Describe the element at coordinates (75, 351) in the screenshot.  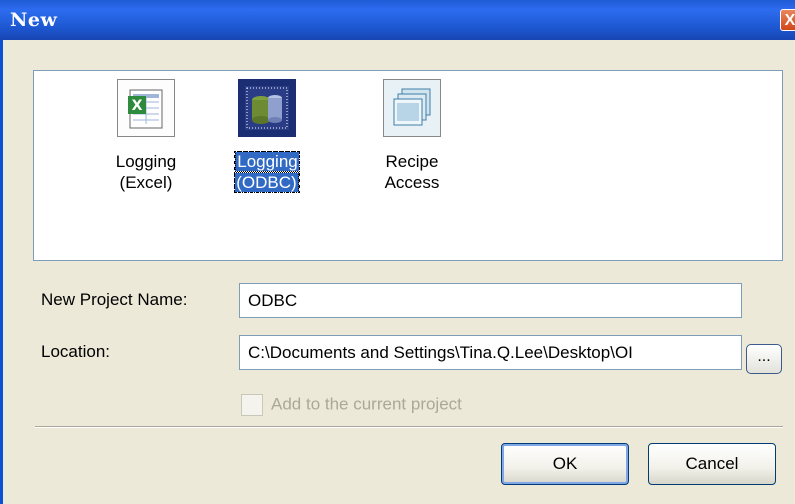
I see `location-label: Location:` at that location.